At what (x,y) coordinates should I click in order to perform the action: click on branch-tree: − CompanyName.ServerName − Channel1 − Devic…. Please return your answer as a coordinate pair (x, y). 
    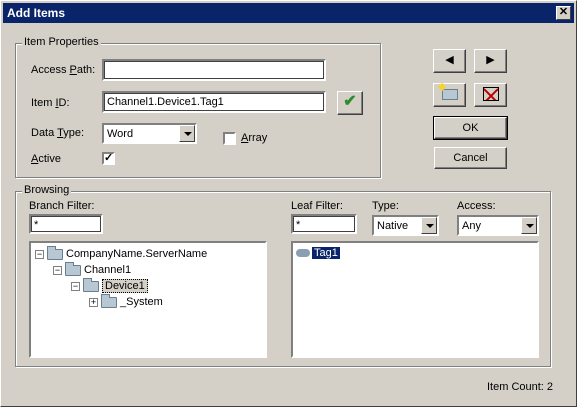
    Looking at the image, I should click on (148, 299).